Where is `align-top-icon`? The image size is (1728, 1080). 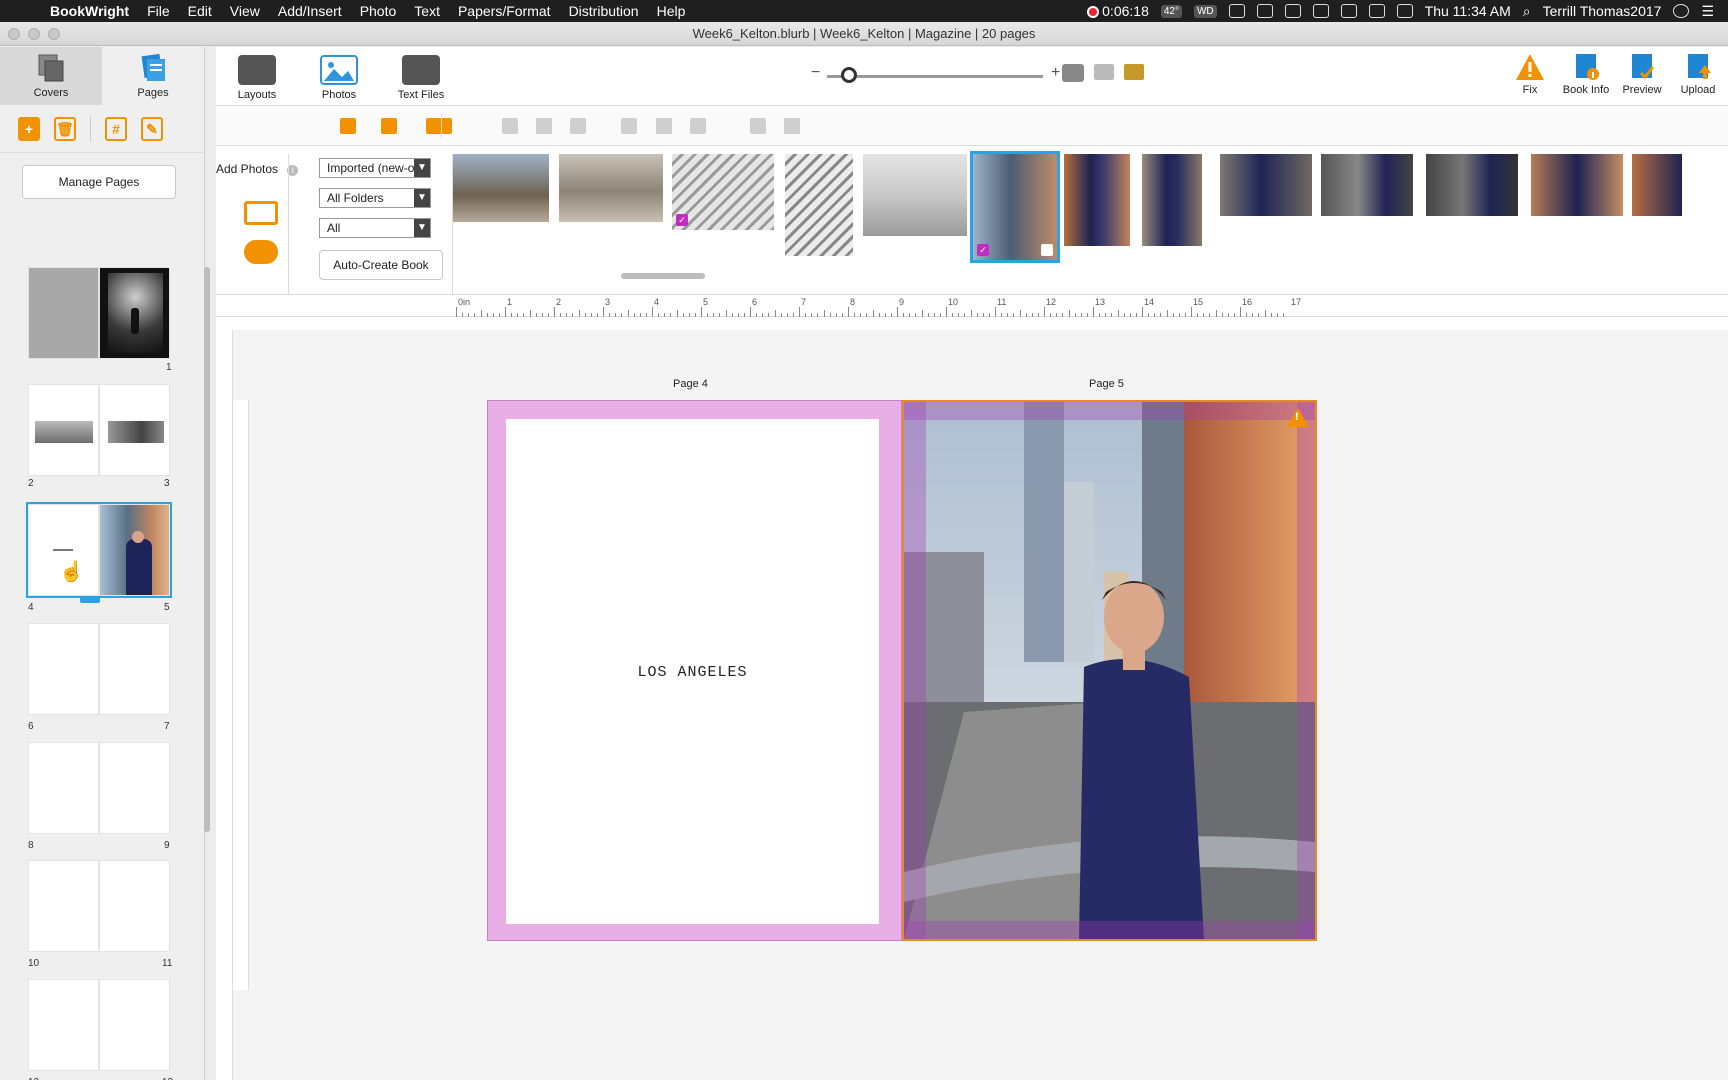 align-top-icon is located at coordinates (629, 126).